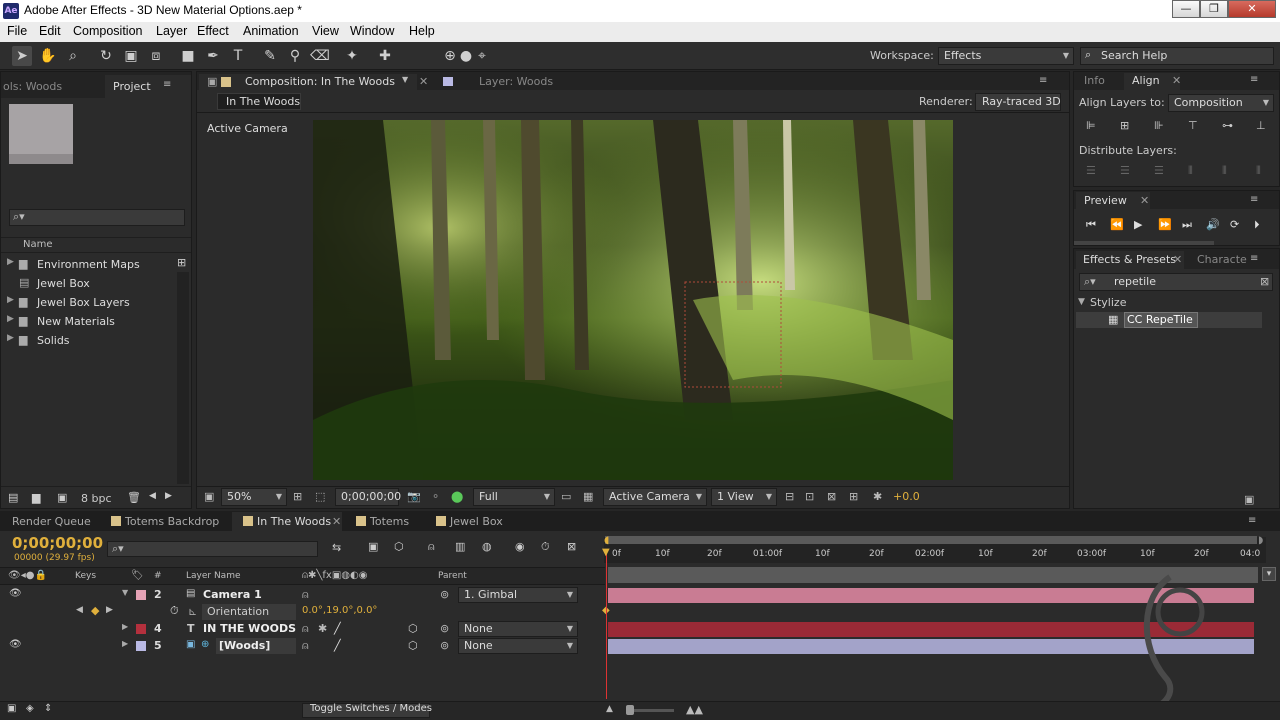  I want to click on project-scrollbar, so click(183, 378).